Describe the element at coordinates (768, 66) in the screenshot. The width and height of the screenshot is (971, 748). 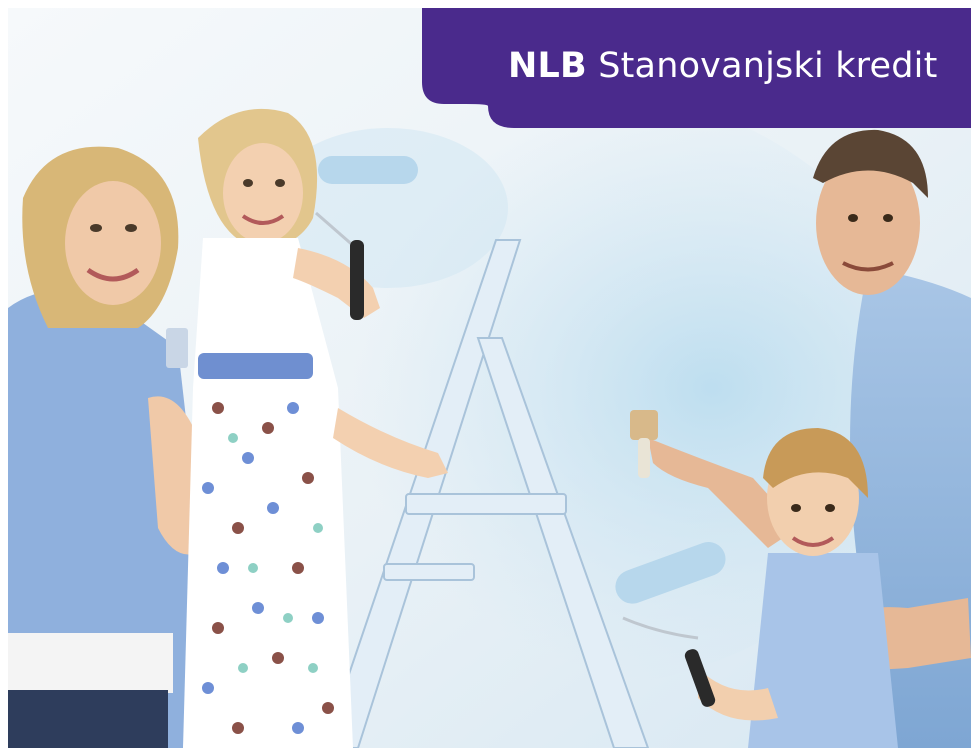
I see `product-name: Stanovanjski kredit` at that location.